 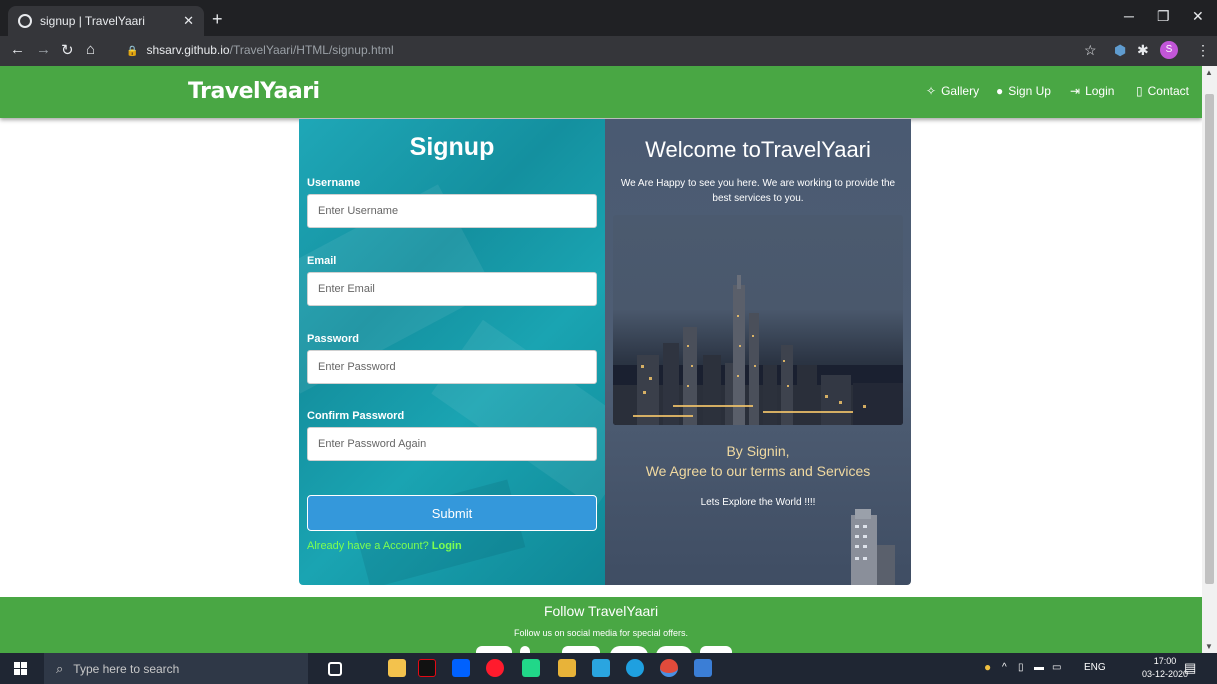 What do you see at coordinates (217, 19) in the screenshot?
I see `new-tab-icon: +` at bounding box center [217, 19].